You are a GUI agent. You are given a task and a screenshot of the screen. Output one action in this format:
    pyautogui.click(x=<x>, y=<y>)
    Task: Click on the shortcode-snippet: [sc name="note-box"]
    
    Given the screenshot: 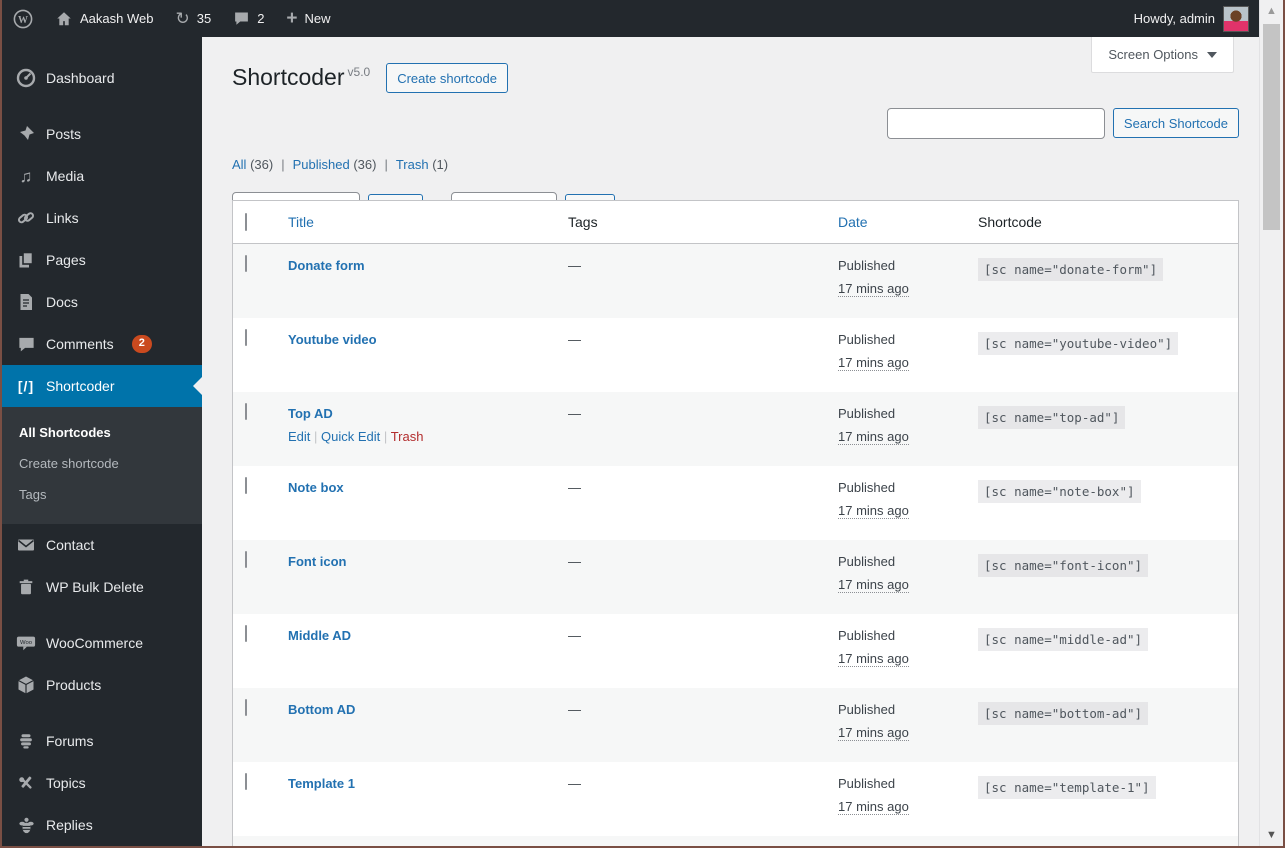 What is the action you would take?
    pyautogui.click(x=1059, y=491)
    